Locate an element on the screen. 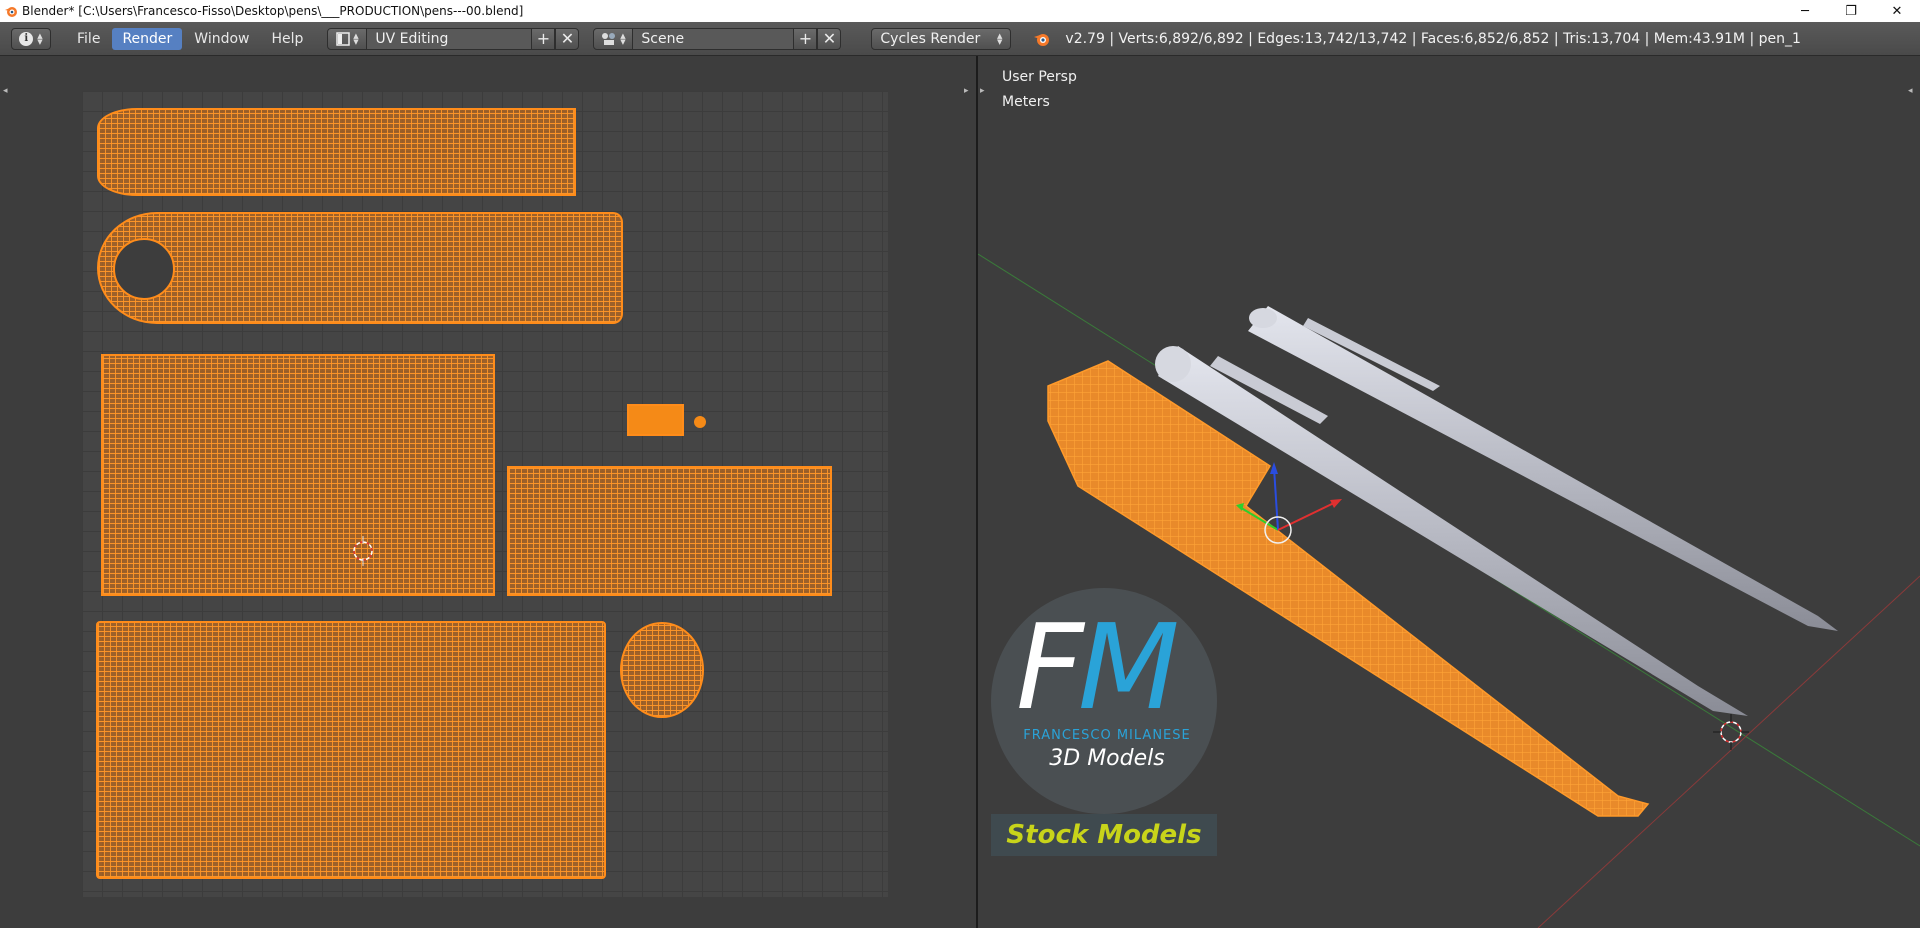 The image size is (1920, 928). remove-scene-button: ✕ is located at coordinates (829, 38).